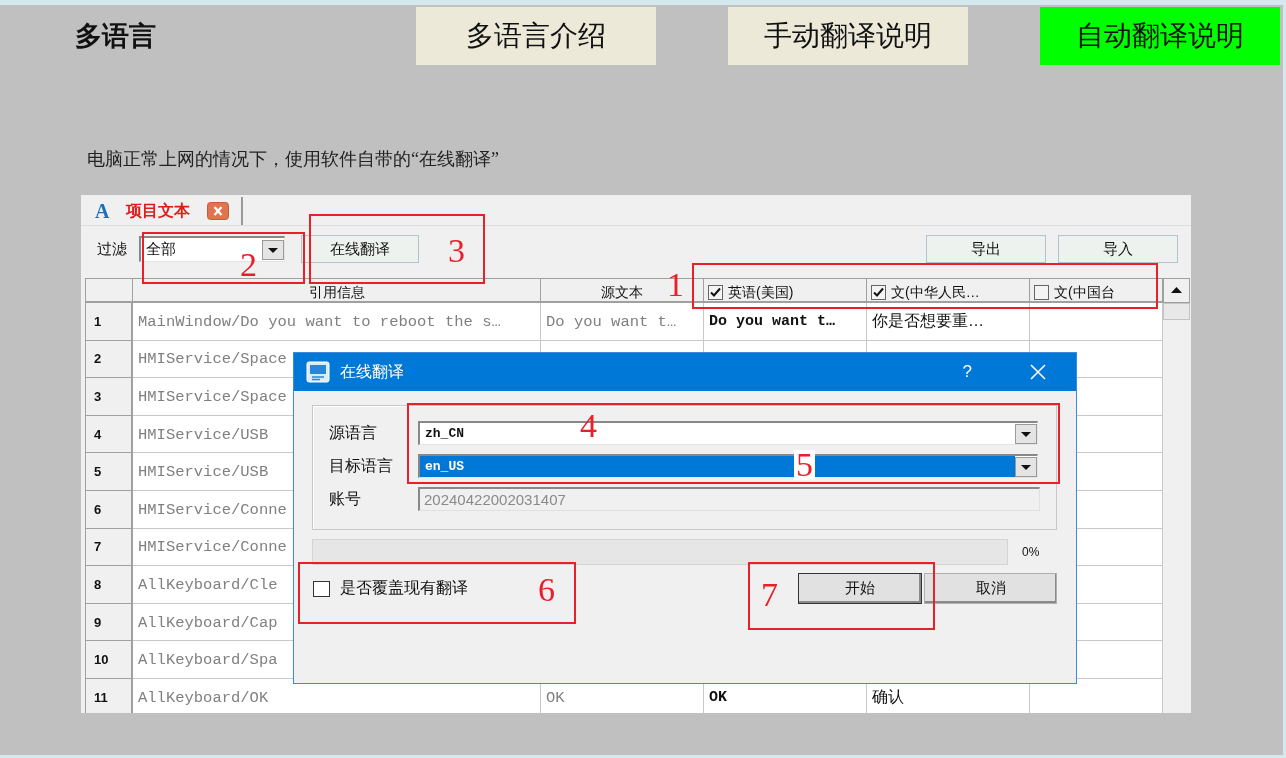  What do you see at coordinates (1084, 292) in the screenshot?
I see `language-label: 文(中国台` at bounding box center [1084, 292].